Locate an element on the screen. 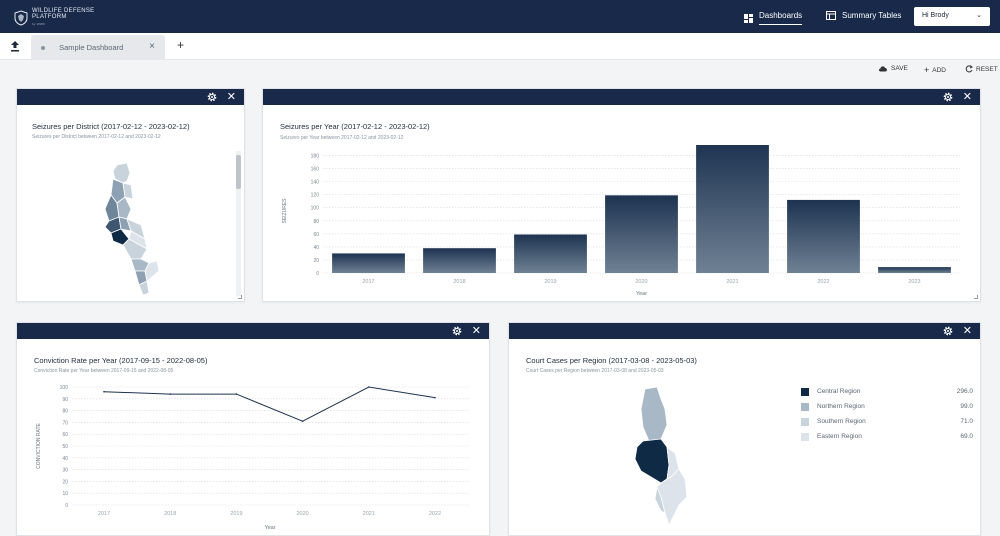  close-tab-icon: × is located at coordinates (152, 46).